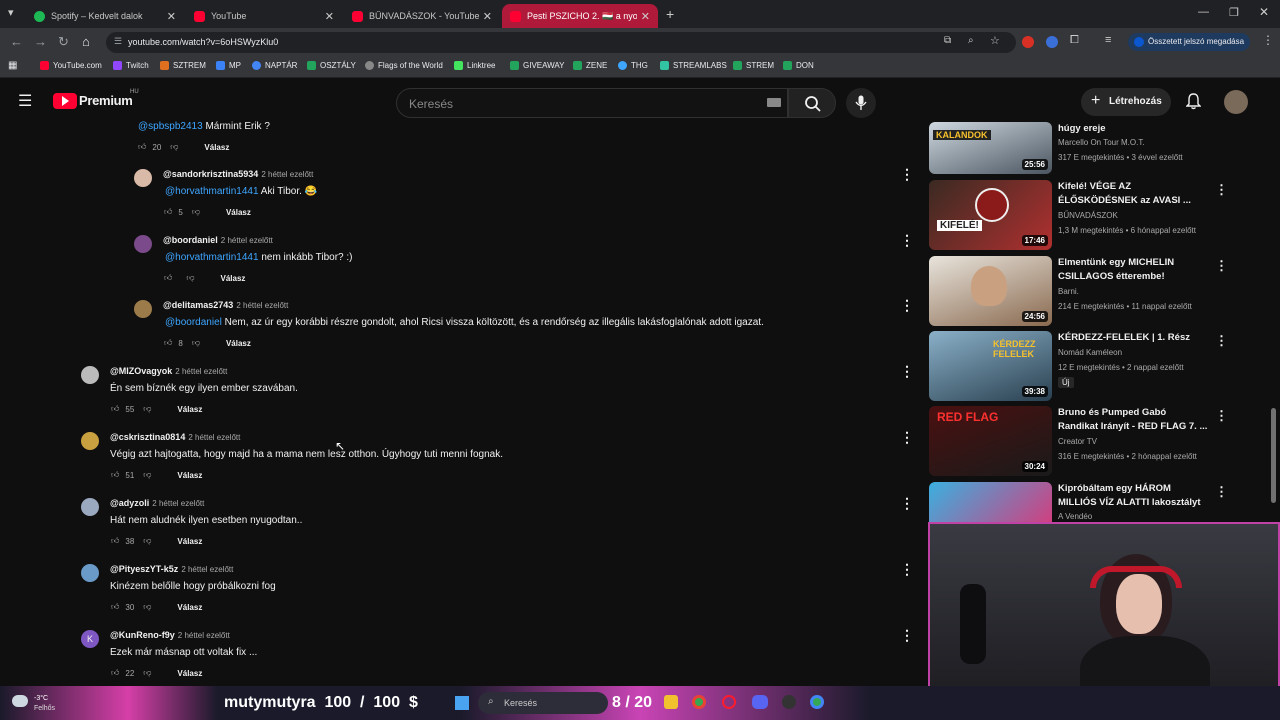 The height and width of the screenshot is (720, 1280). Describe the element at coordinates (995, 40) in the screenshot. I see `bookmark-star-icon: ☆` at that location.